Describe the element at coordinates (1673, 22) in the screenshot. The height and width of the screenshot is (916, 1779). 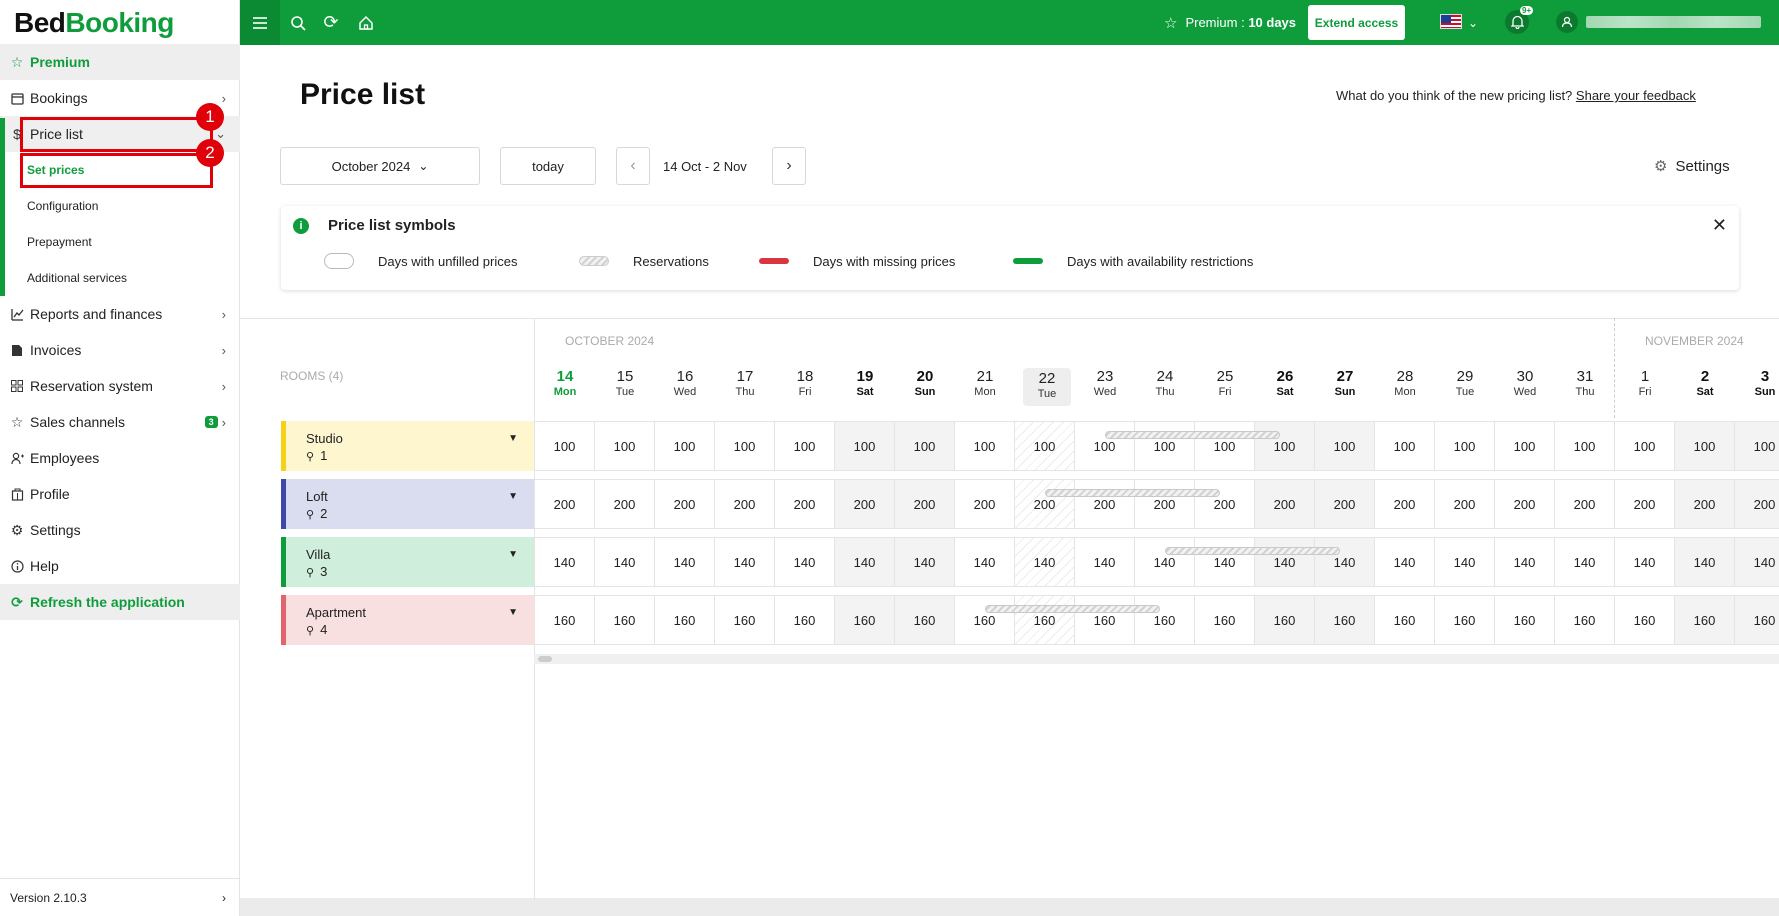
I see `user-email-redacted` at that location.